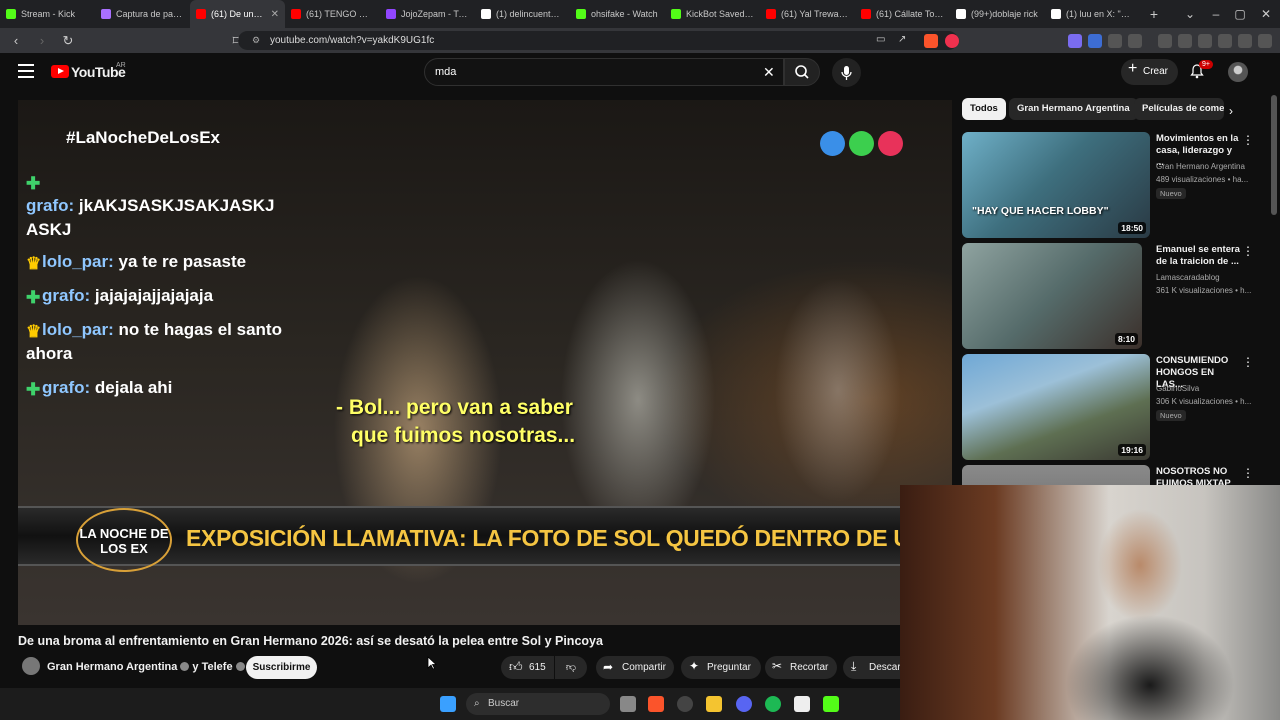 Image resolution: width=1280 pixels, height=720 pixels. I want to click on close-tab-icon: ✕, so click(275, 14).